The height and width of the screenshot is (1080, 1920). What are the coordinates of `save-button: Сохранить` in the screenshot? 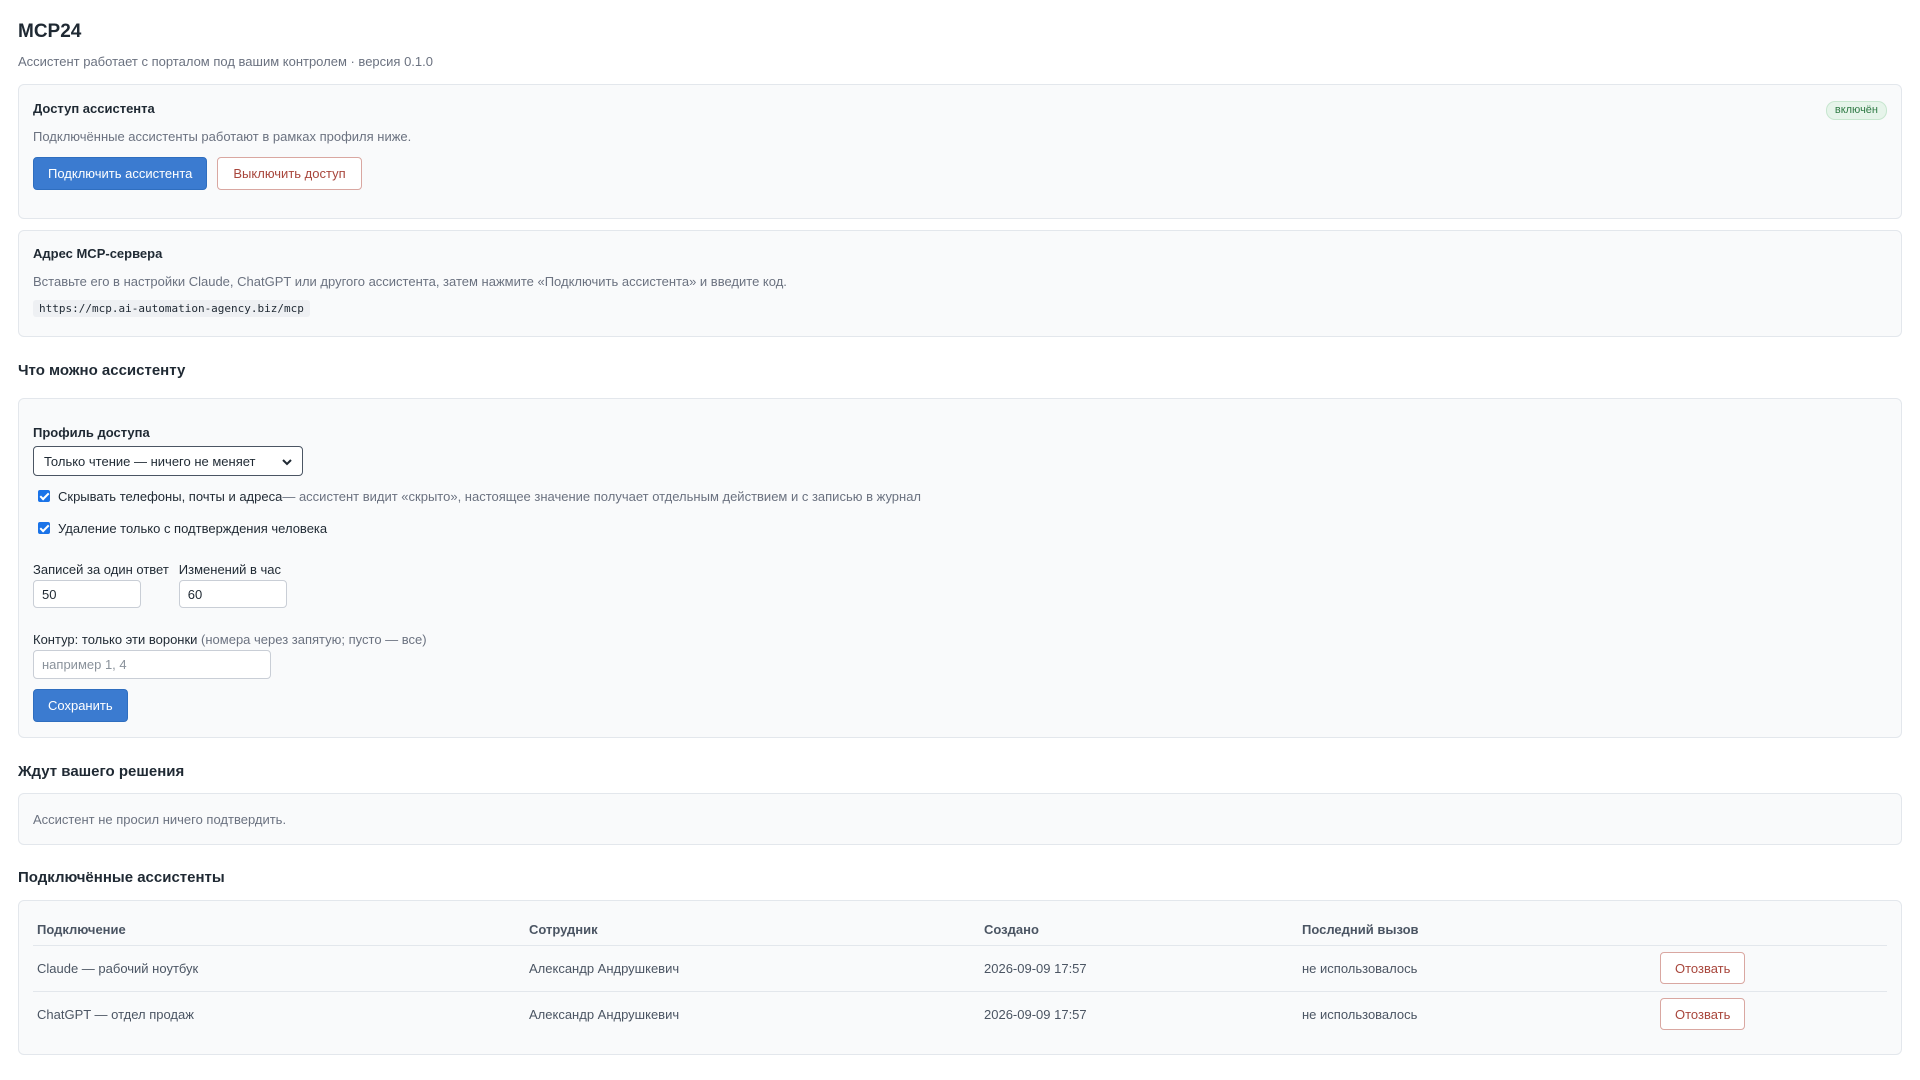 It's located at (80, 705).